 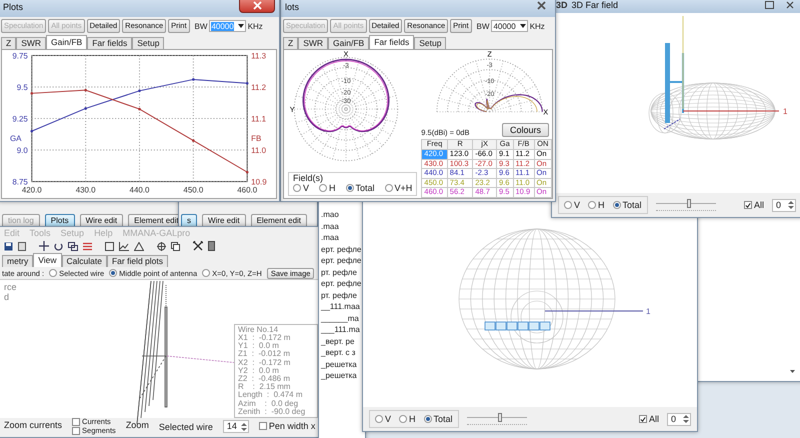 I want to click on tab: Calculate, so click(x=84, y=261).